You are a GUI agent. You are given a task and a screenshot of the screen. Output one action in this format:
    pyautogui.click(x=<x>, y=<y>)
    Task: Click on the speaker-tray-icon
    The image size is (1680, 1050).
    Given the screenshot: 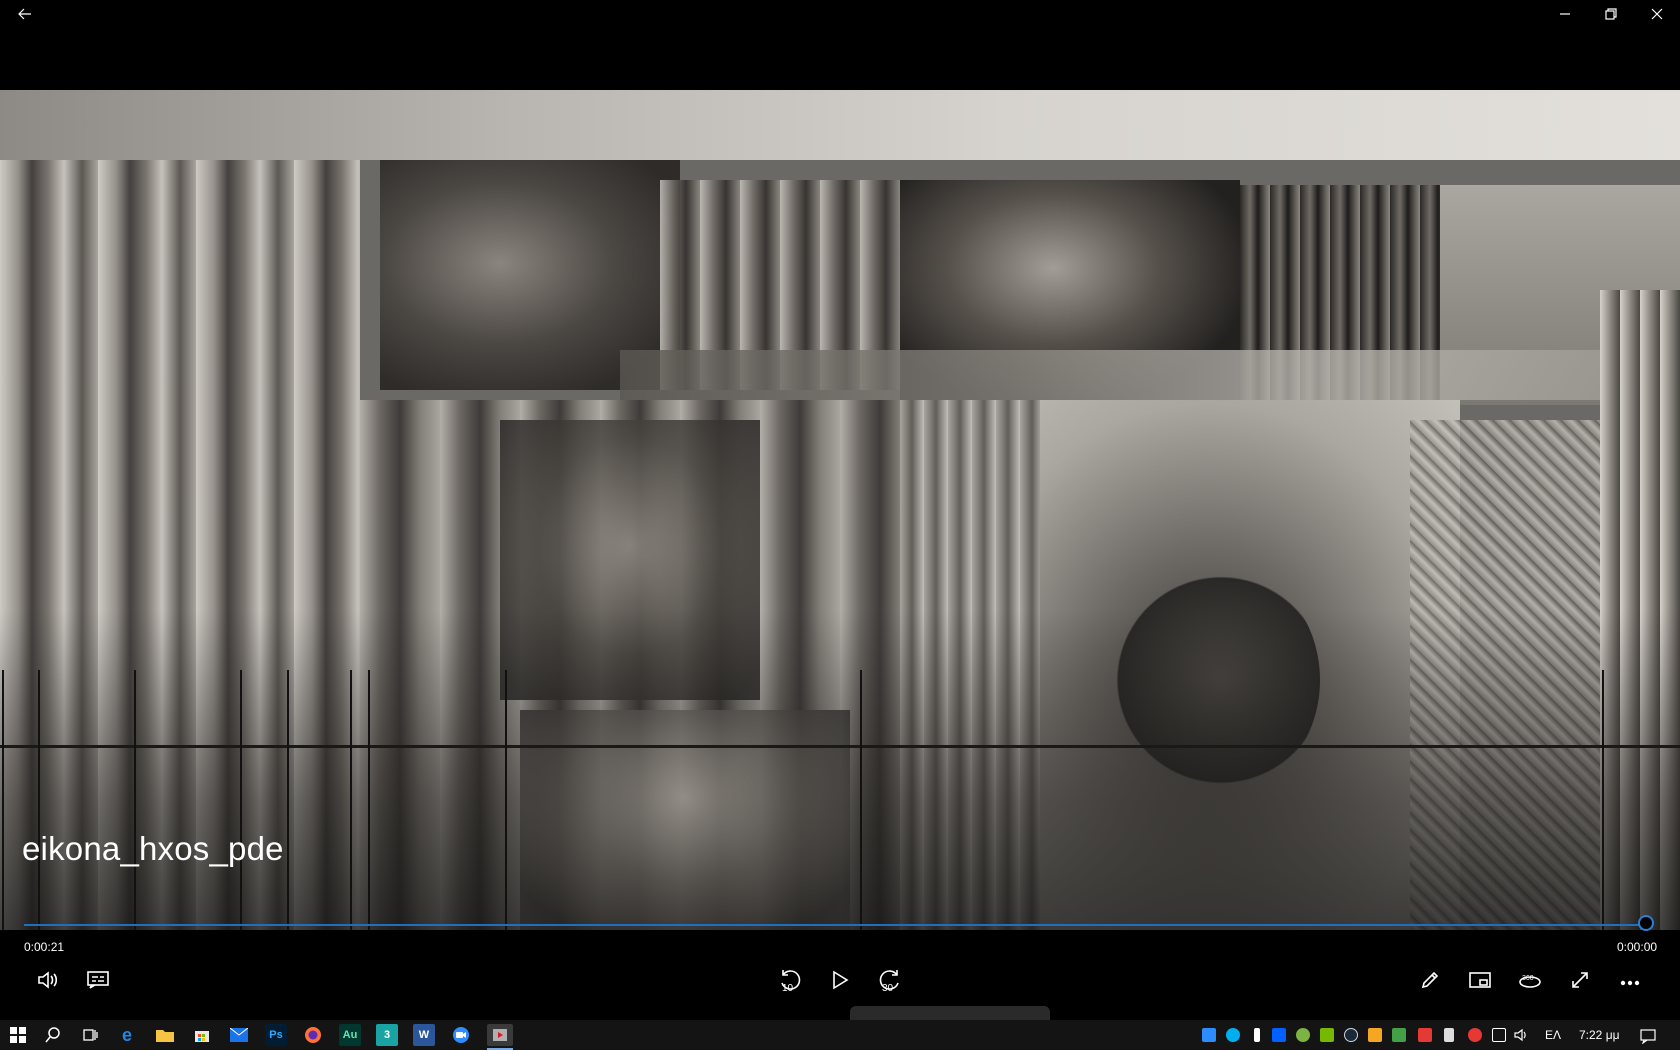 What is the action you would take?
    pyautogui.click(x=1521, y=1035)
    